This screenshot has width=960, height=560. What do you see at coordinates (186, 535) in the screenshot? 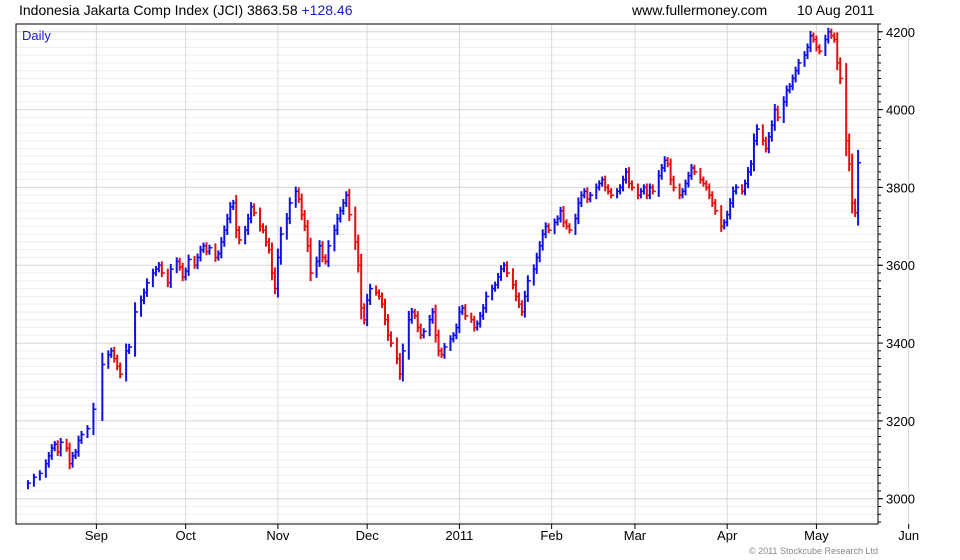
I see `x-tick-label: Oct` at bounding box center [186, 535].